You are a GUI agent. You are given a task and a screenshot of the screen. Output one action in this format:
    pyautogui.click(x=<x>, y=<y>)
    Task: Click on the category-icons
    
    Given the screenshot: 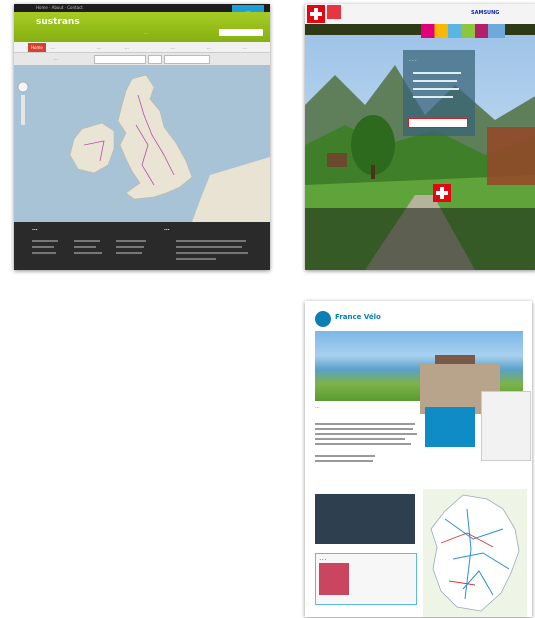 What is the action you would take?
    pyautogui.click(x=463, y=31)
    